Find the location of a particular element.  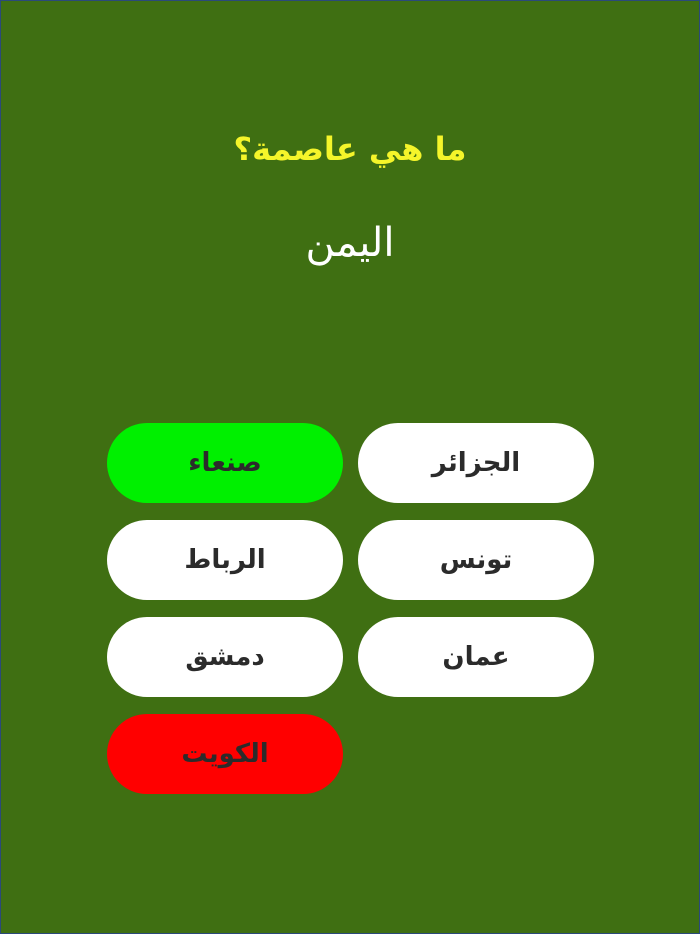

answer-button-damascus: دمشق is located at coordinates (225, 657).